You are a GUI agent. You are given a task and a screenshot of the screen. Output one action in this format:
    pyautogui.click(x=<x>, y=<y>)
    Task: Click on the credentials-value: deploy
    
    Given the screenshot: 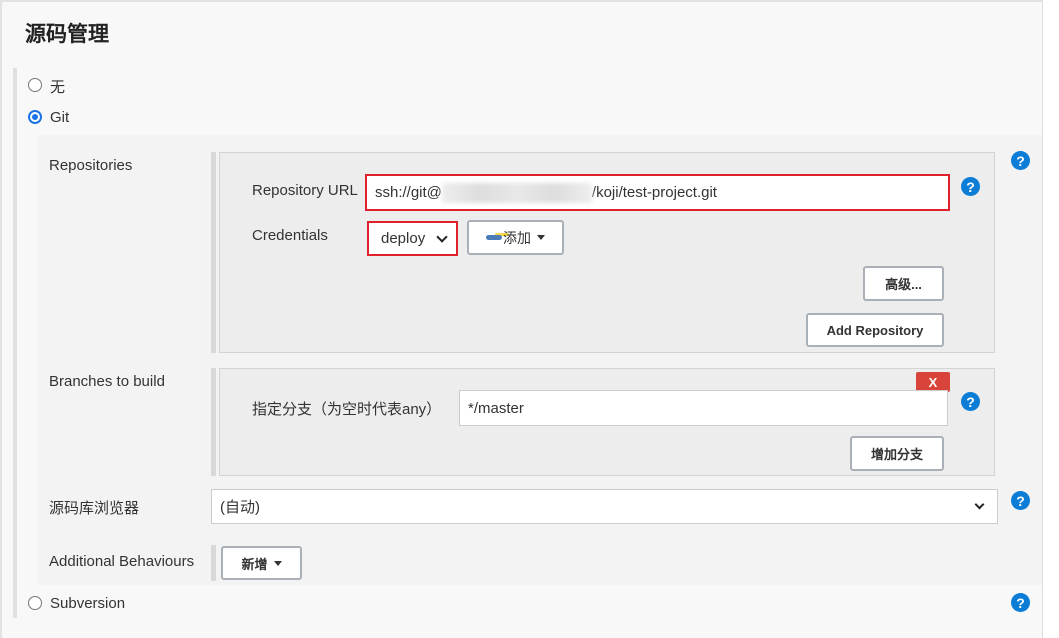 What is the action you would take?
    pyautogui.click(x=403, y=238)
    